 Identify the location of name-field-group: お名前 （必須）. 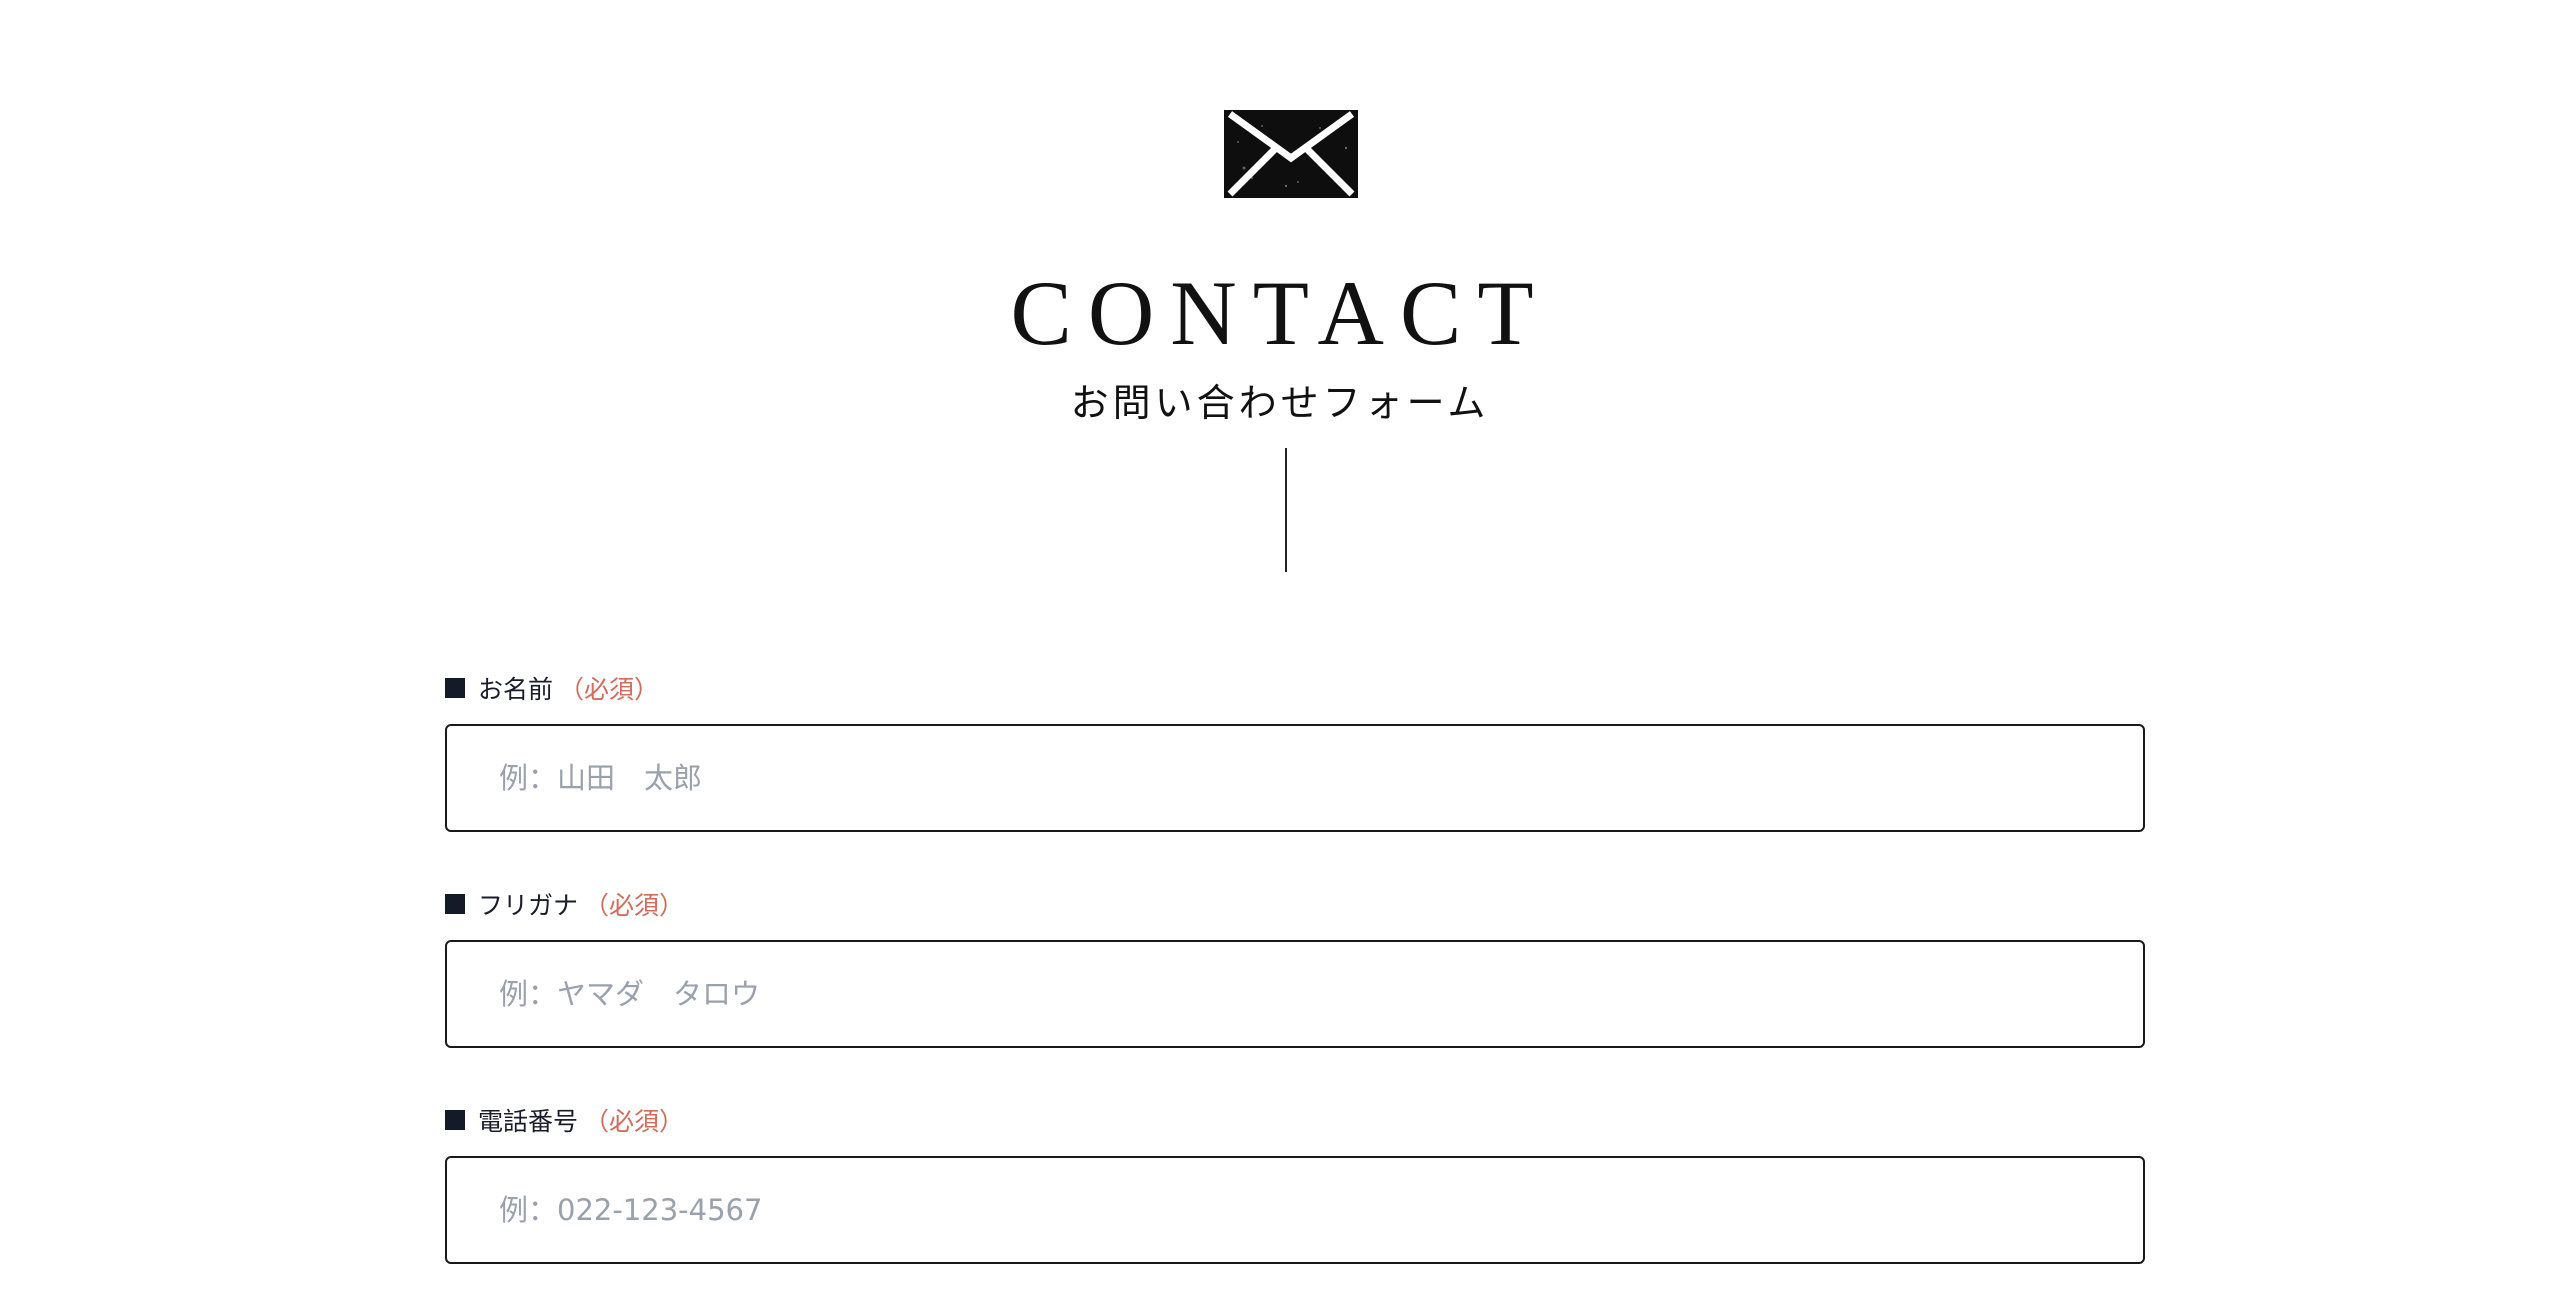
(1295, 772).